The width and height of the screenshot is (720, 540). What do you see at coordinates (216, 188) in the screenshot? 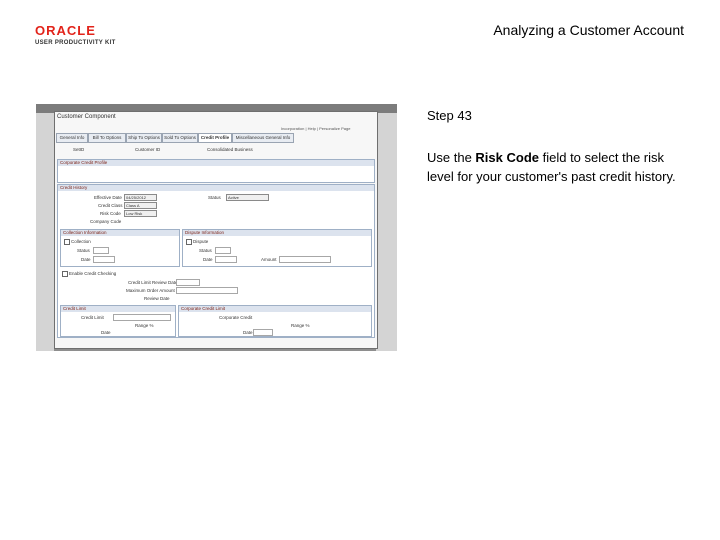
I see `credit-history-header: Credit History` at bounding box center [216, 188].